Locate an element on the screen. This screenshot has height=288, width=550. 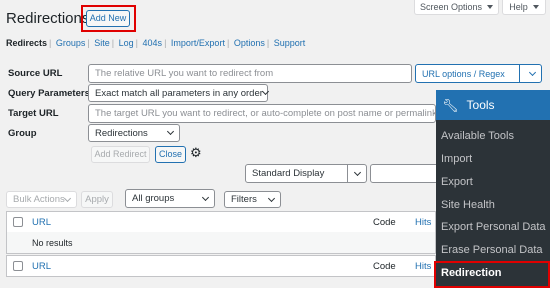
close-button: Close is located at coordinates (170, 154).